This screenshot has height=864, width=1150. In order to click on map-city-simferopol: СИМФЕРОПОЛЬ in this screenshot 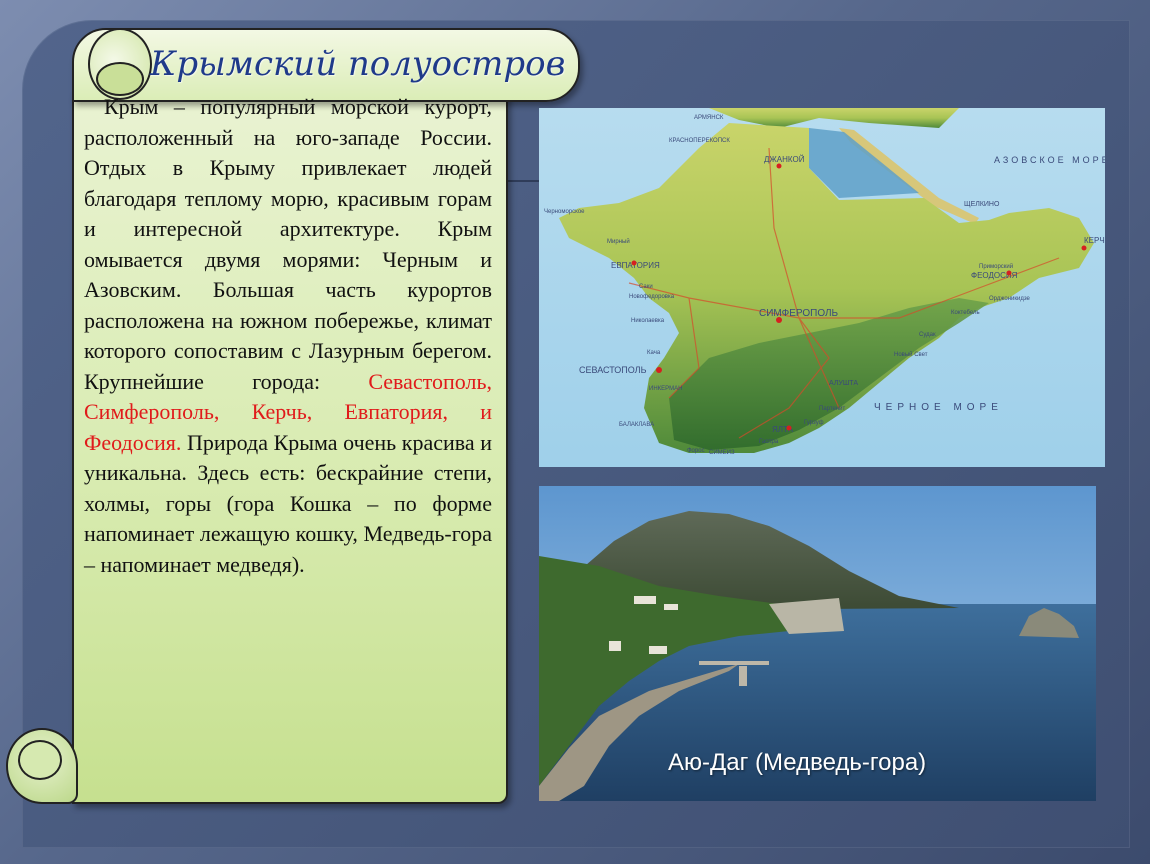, I will do `click(799, 313)`.